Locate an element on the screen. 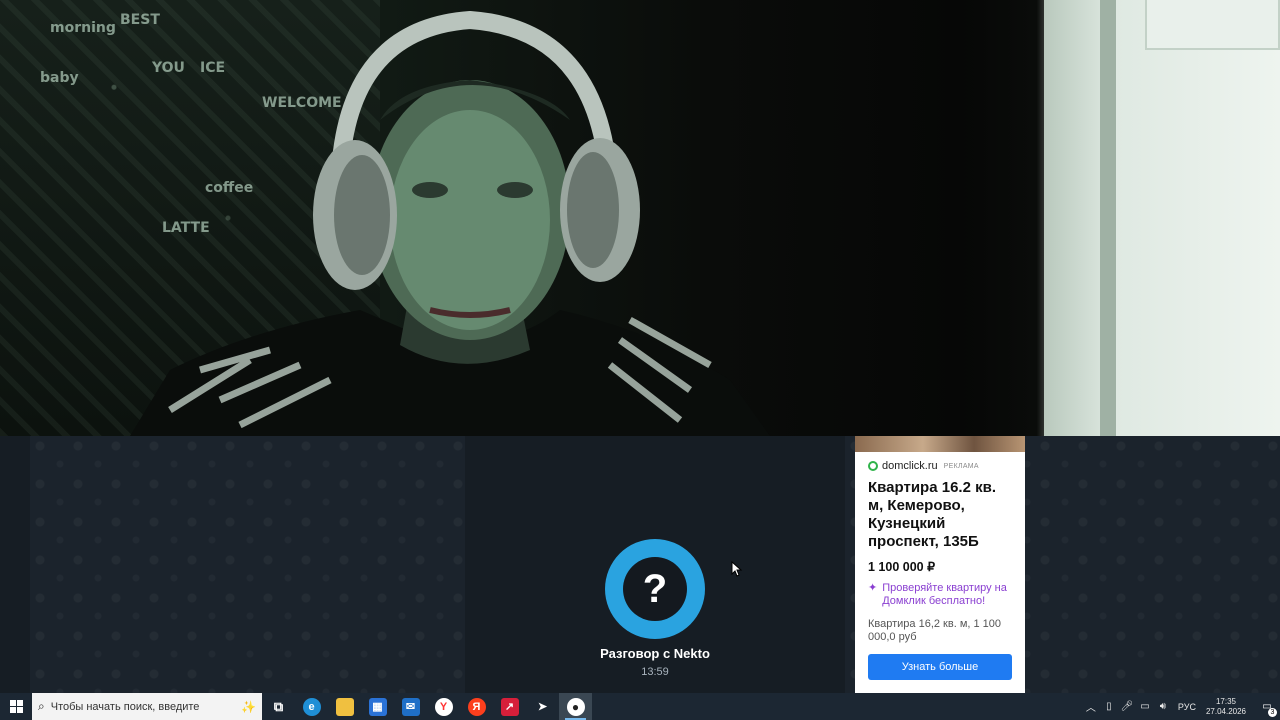 The width and height of the screenshot is (1280, 720). ad-label: РЕКЛАМА is located at coordinates (961, 466).